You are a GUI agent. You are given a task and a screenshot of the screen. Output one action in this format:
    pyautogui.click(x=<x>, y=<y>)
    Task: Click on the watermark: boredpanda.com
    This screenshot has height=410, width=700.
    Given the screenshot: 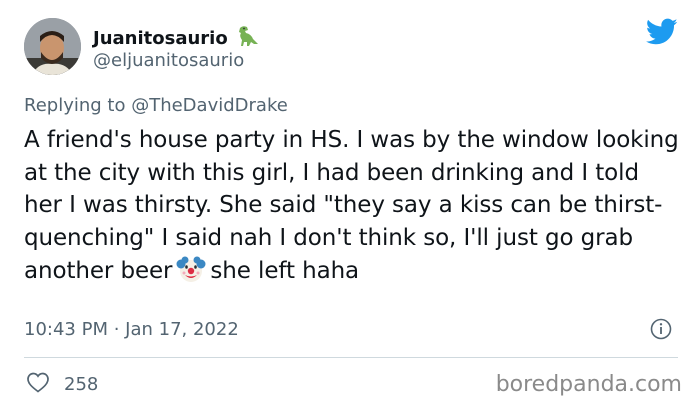 What is the action you would take?
    pyautogui.click(x=588, y=384)
    